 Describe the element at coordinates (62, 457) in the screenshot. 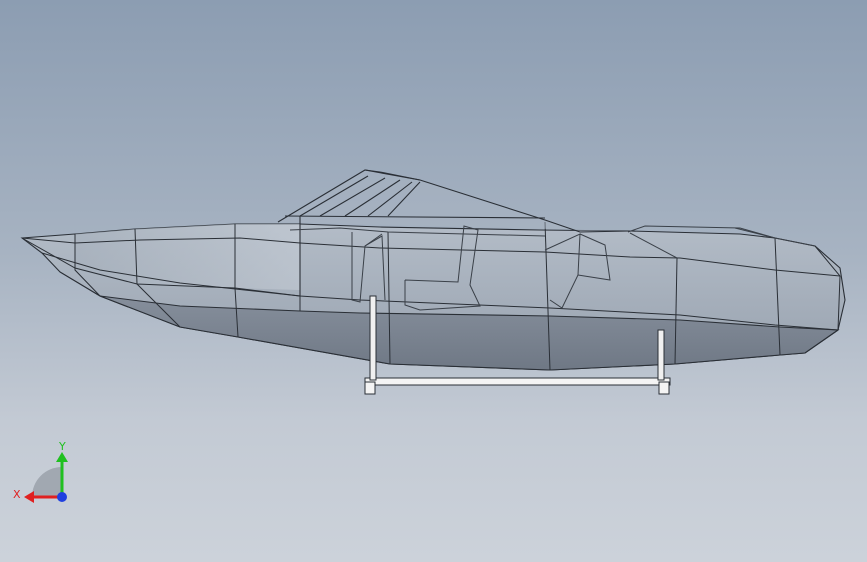

I see `y-arrow-icon` at that location.